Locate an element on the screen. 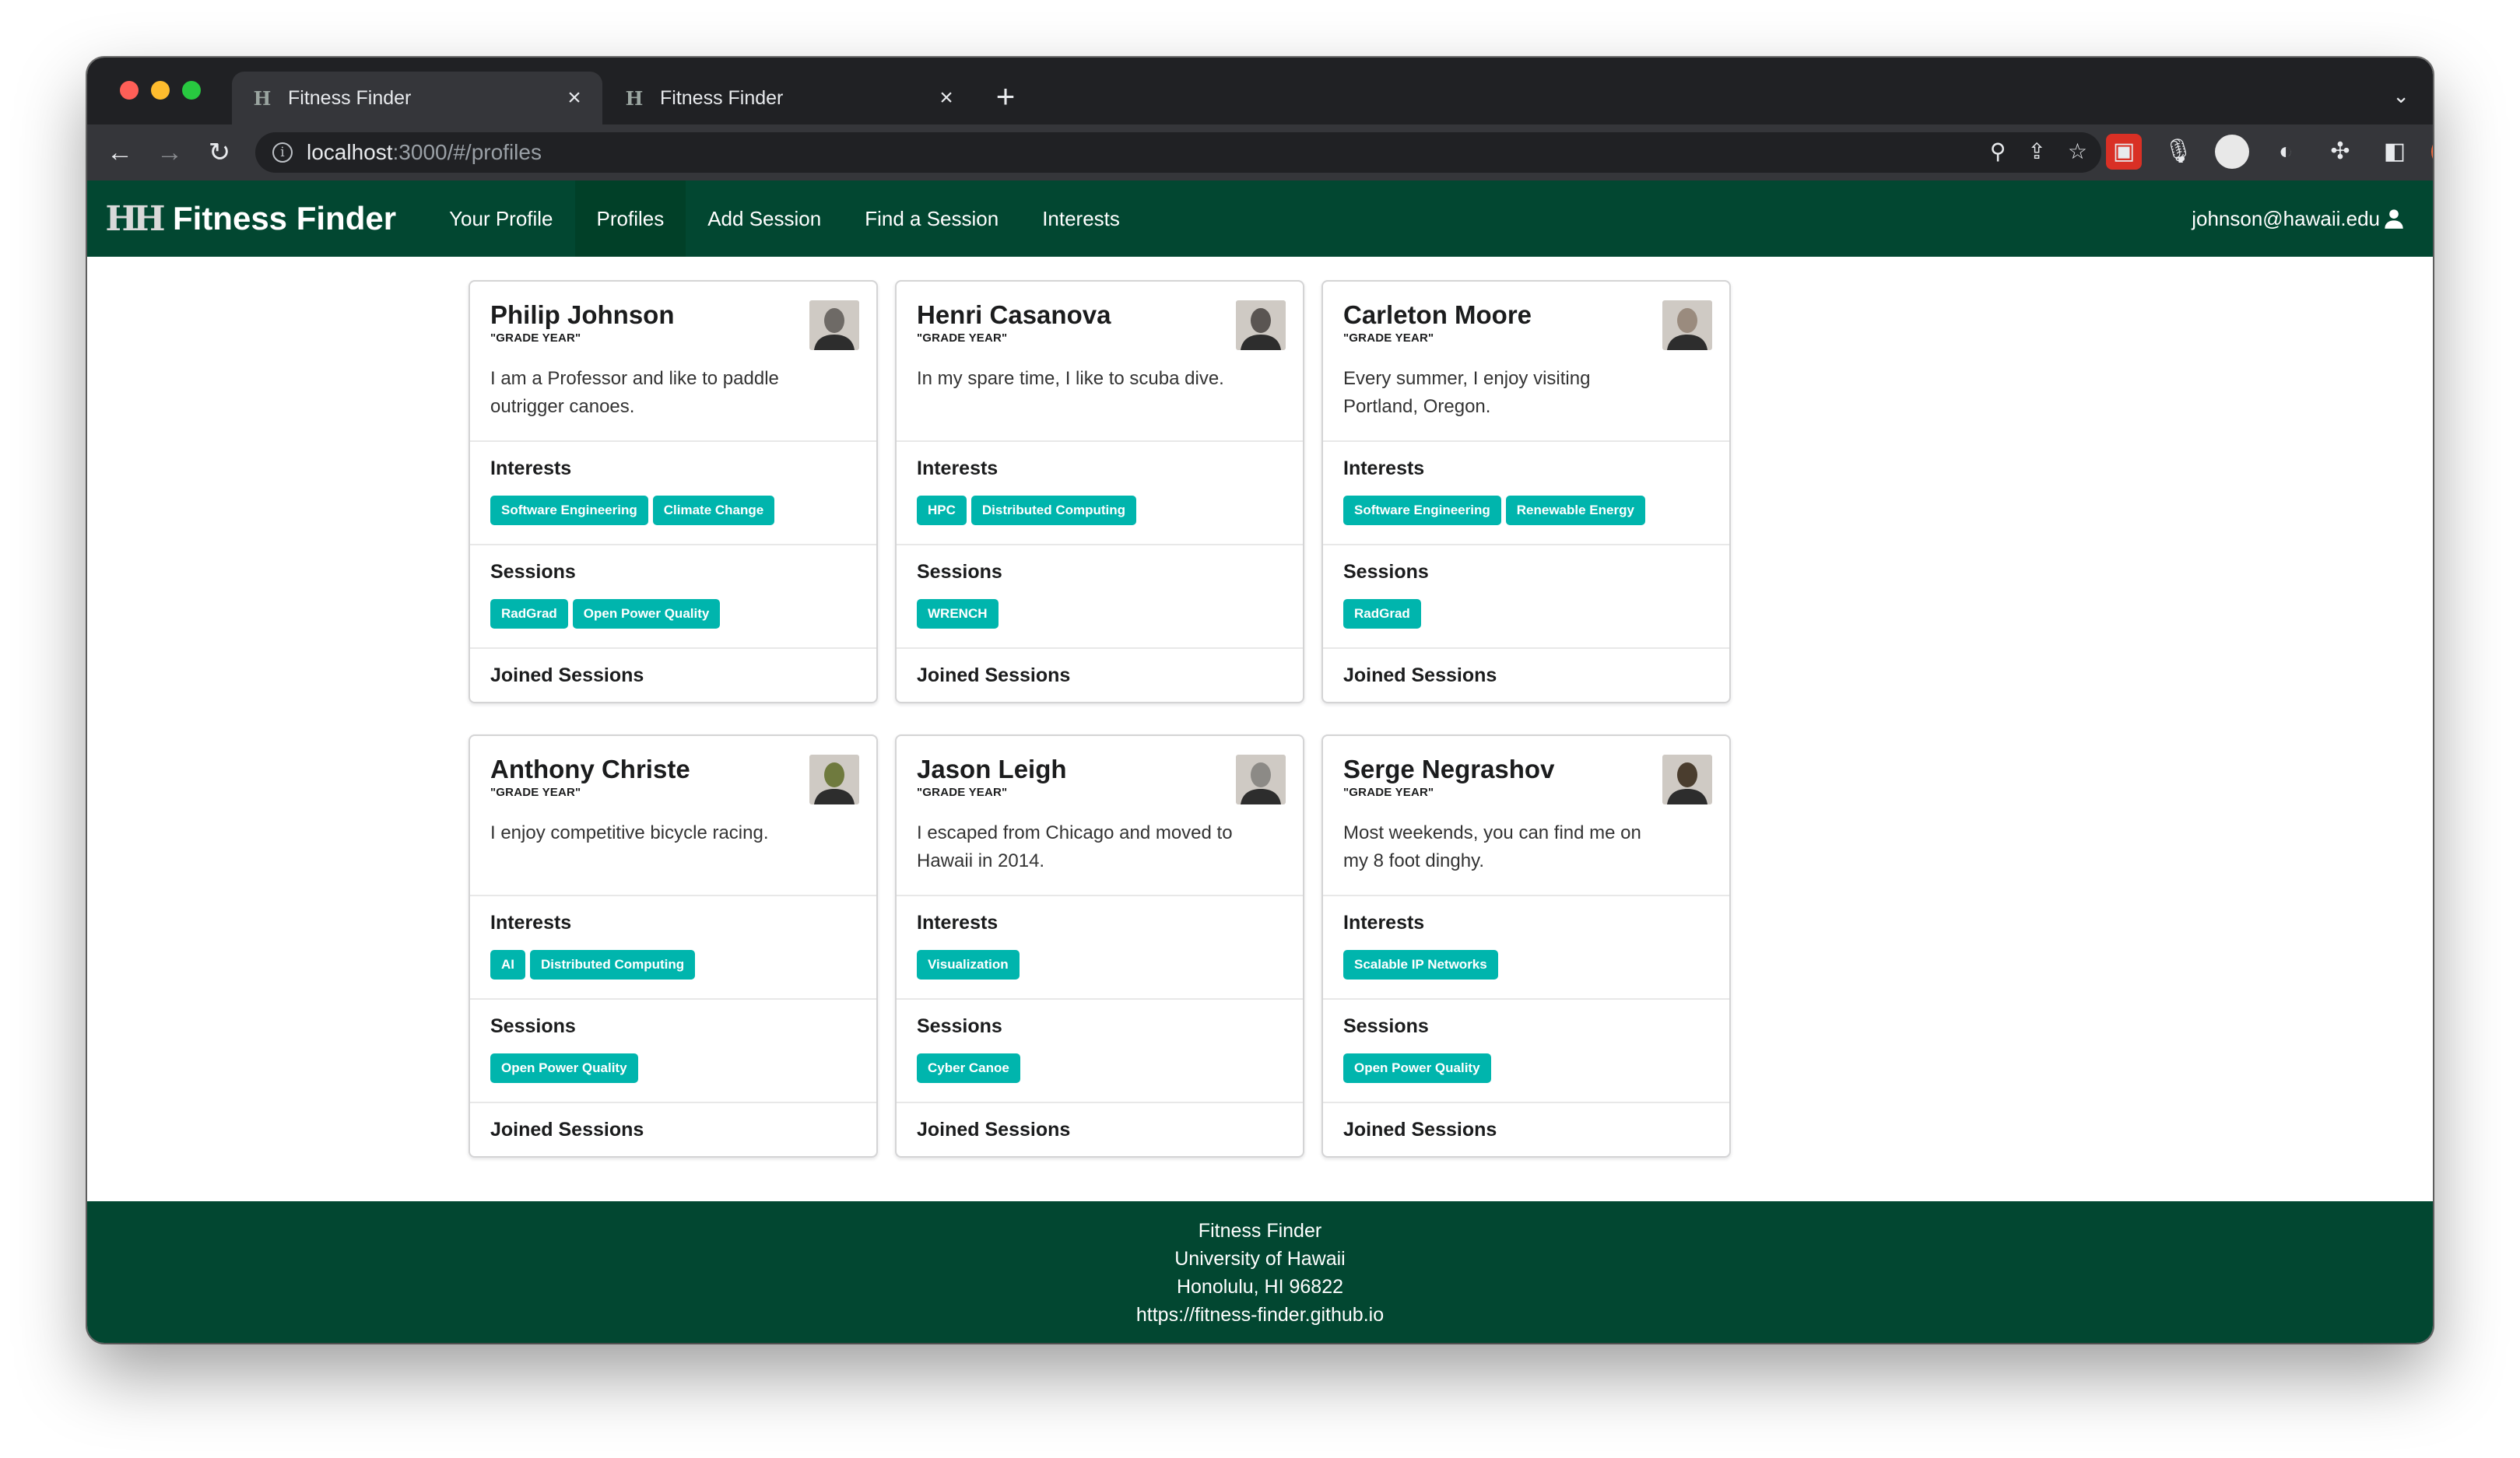 This screenshot has height=1458, width=2520. profile-name: Serge Negrashov is located at coordinates (1449, 769).